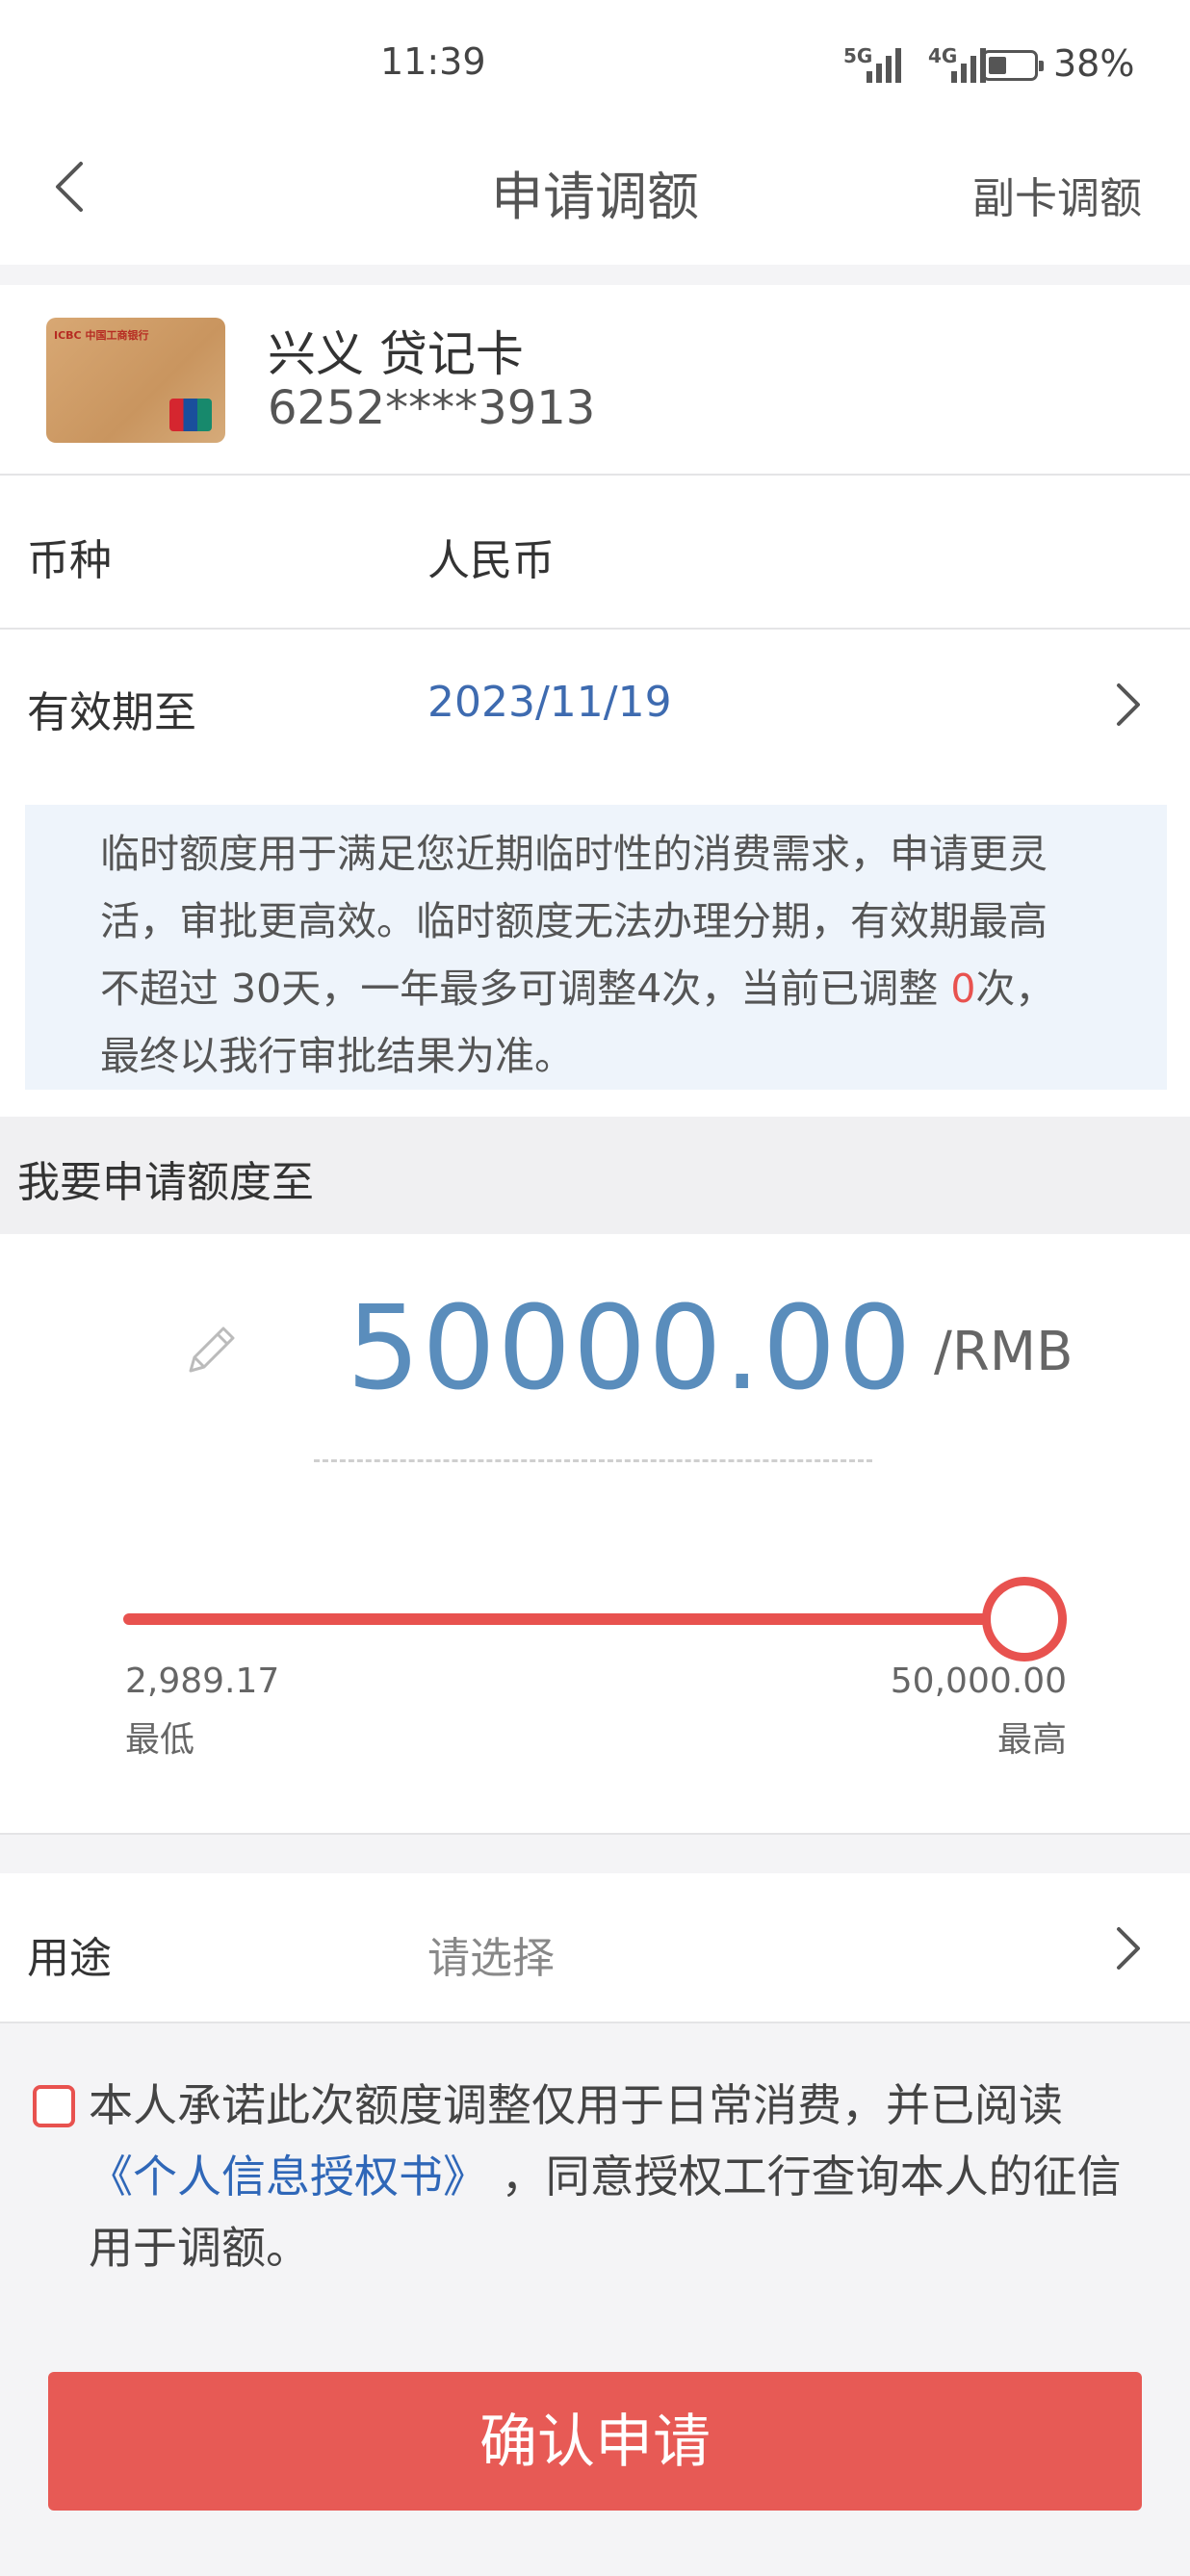  I want to click on confirm-apply-button: 确认申请, so click(595, 2442).